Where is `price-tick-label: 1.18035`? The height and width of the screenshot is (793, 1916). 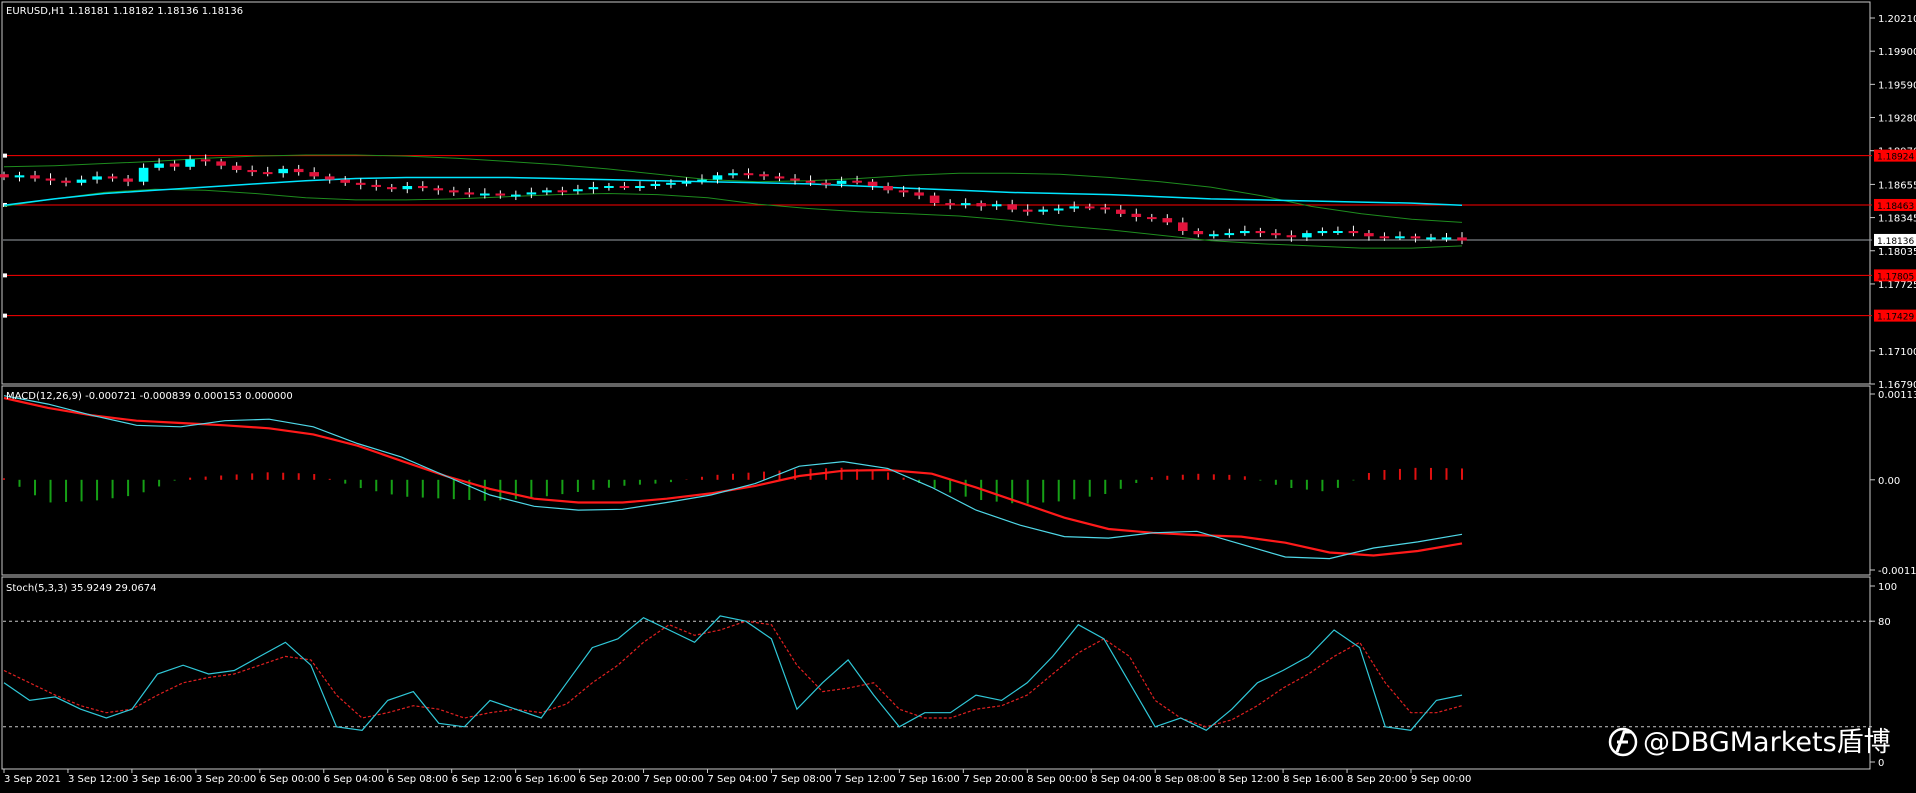 price-tick-label: 1.18035 is located at coordinates (1897, 252).